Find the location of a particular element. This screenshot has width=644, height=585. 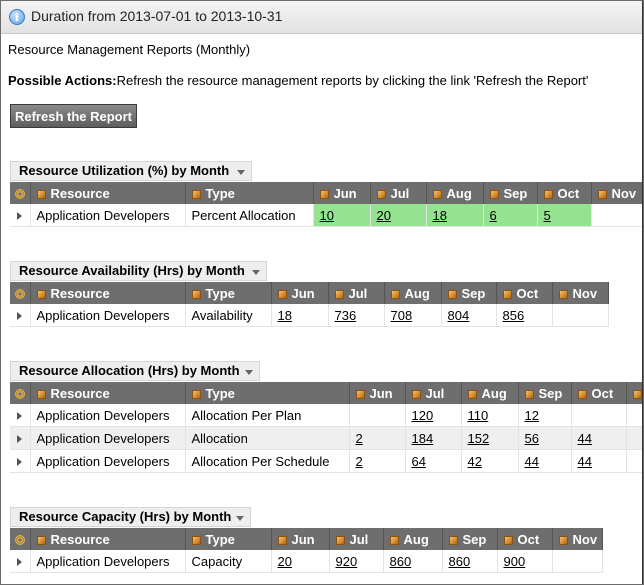

value-cell: 900 is located at coordinates (525, 561).